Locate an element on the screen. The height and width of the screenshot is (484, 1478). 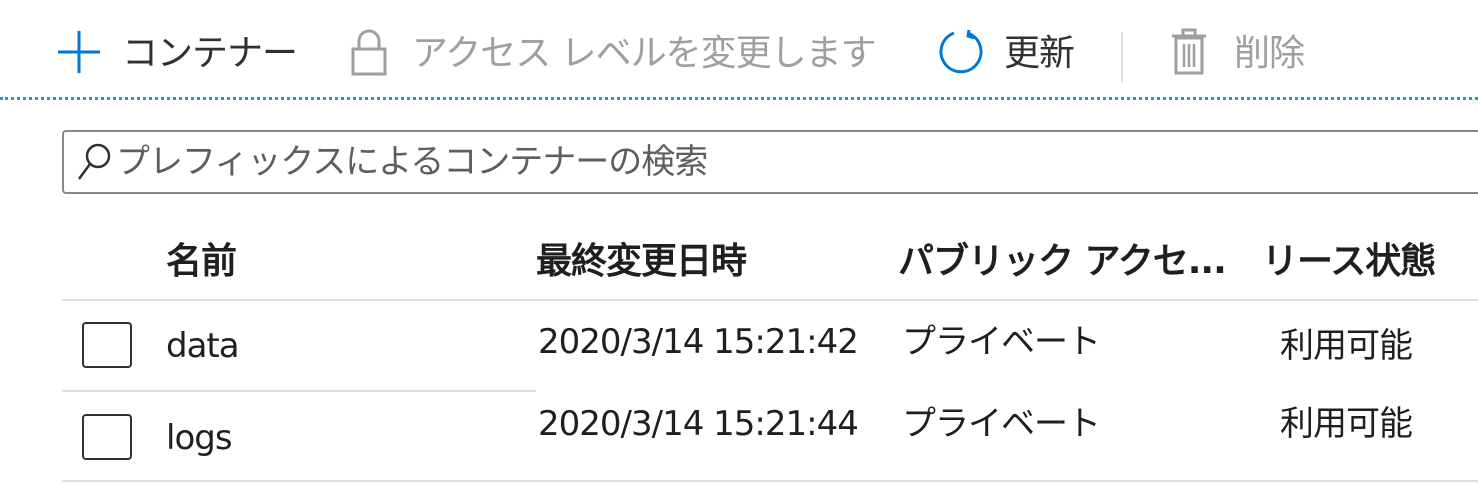
refresh-label: 更新 is located at coordinates (1039, 53).